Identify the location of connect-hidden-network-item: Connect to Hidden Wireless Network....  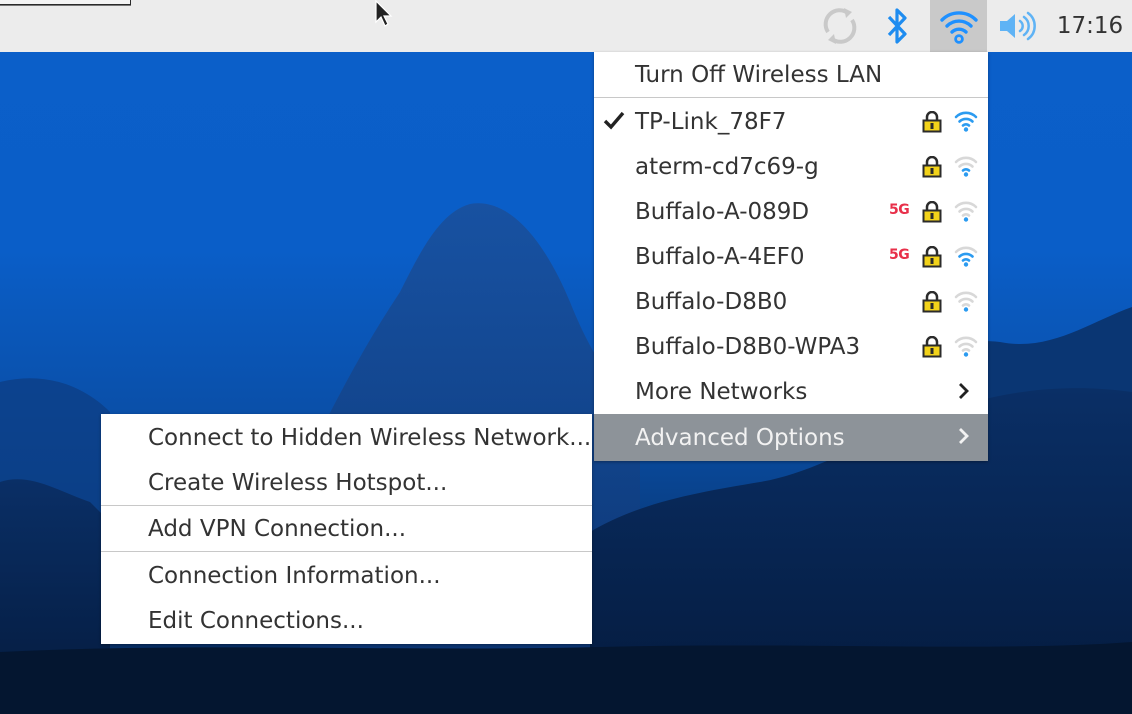
(346, 437).